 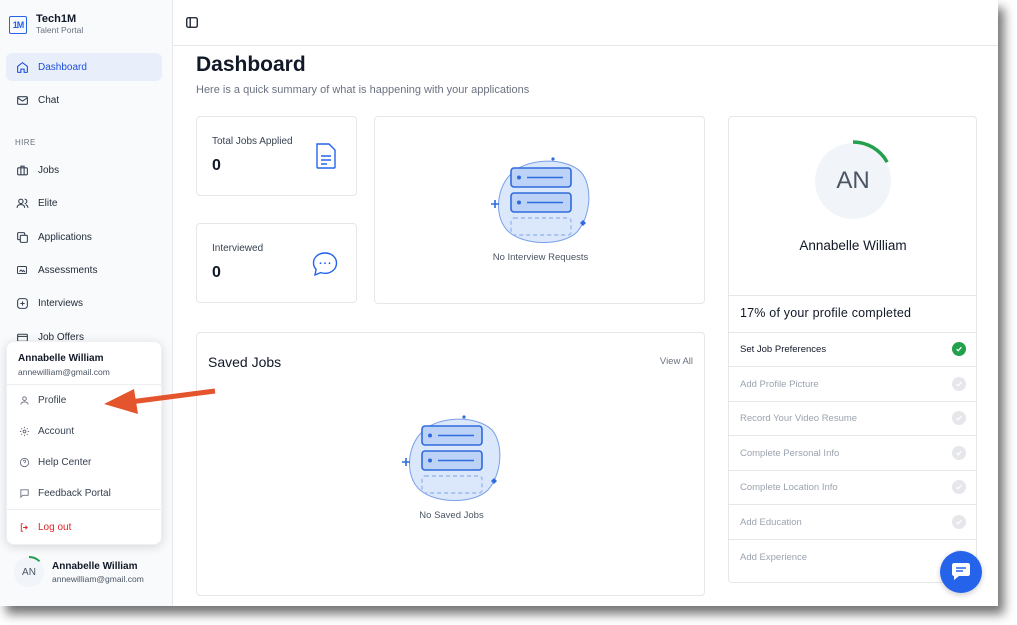 What do you see at coordinates (25, 142) in the screenshot?
I see `sidebar-section-hire: HIRE` at bounding box center [25, 142].